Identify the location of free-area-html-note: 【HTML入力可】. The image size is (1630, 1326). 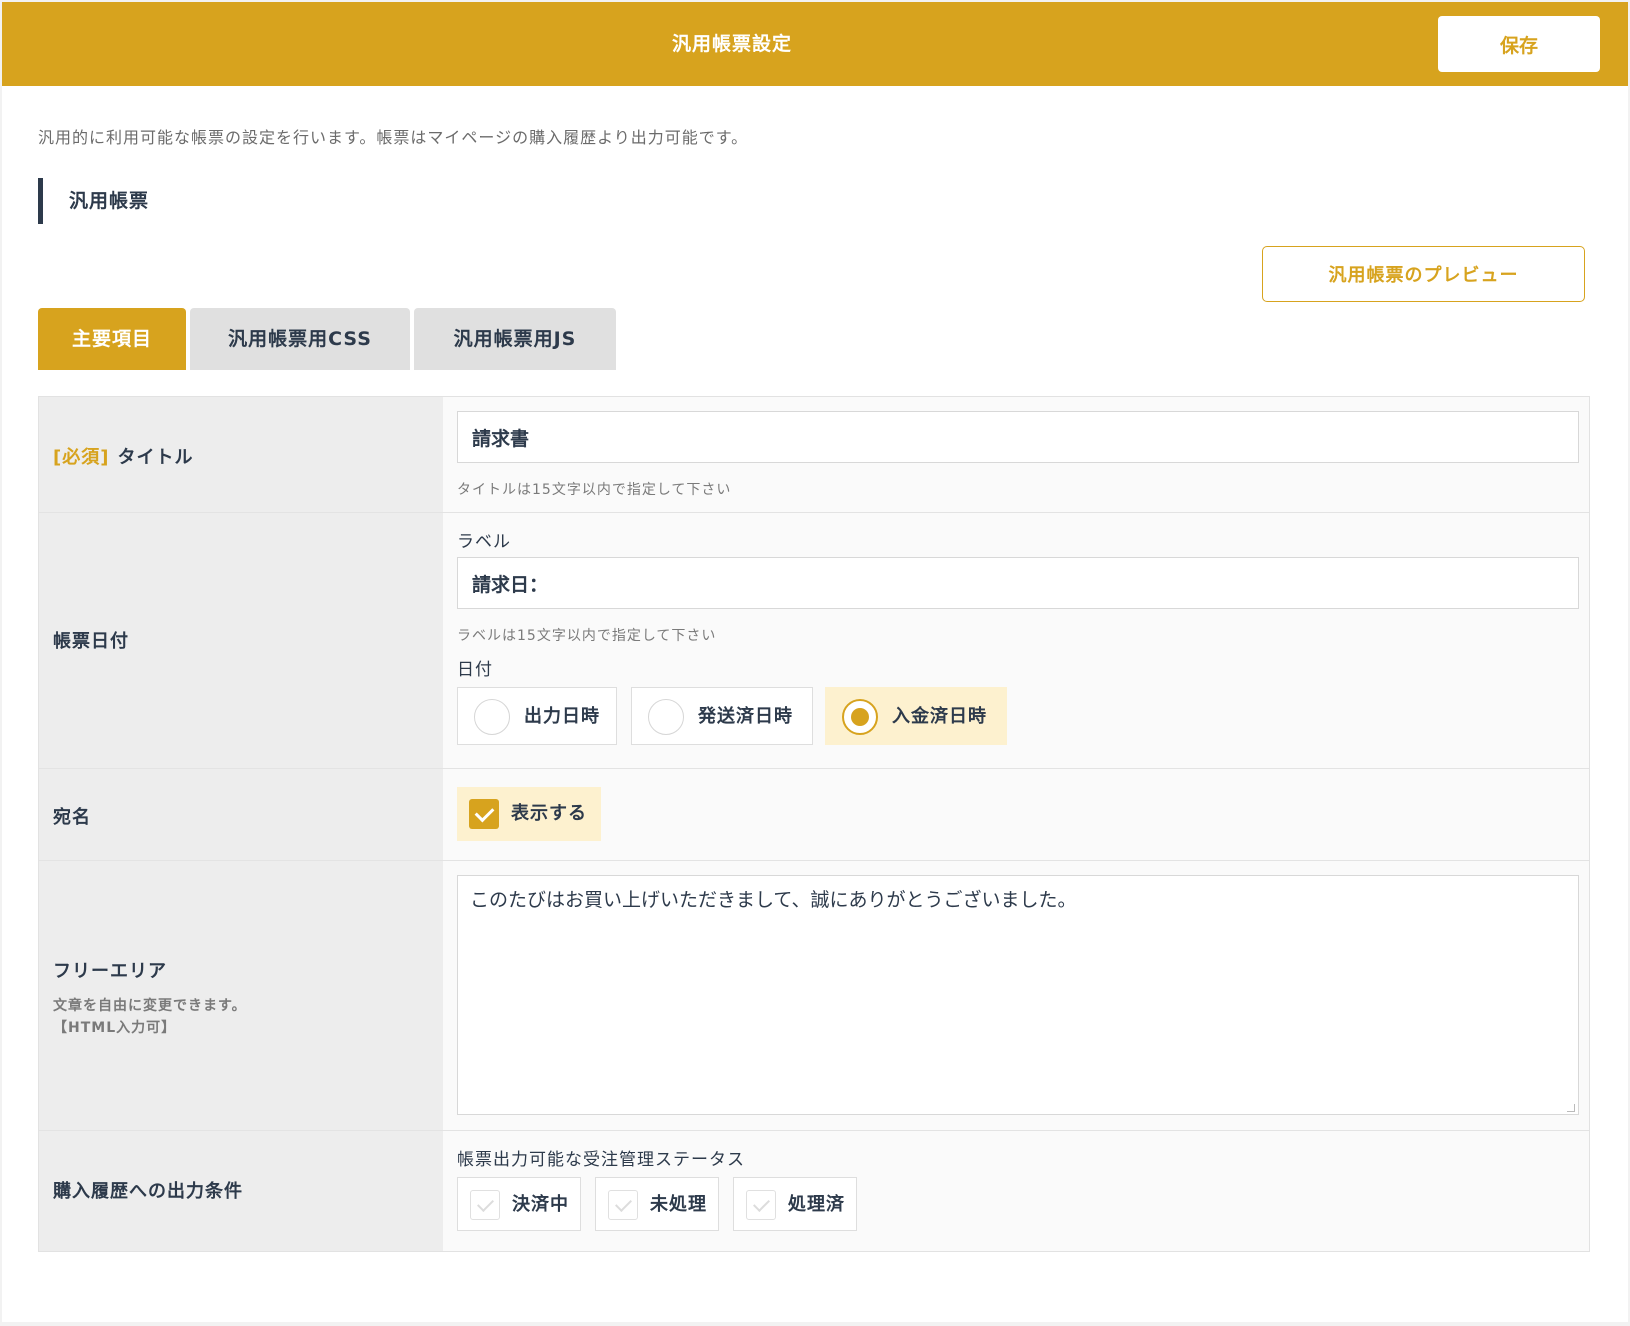
(115, 1028).